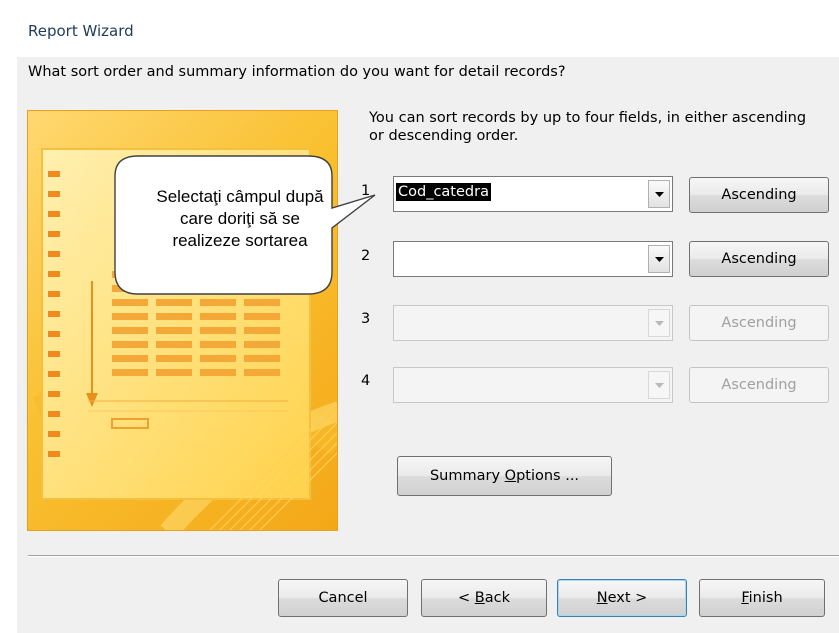 Image resolution: width=839 pixels, height=633 pixels. I want to click on title-bar: Report Wizard, so click(419, 29).